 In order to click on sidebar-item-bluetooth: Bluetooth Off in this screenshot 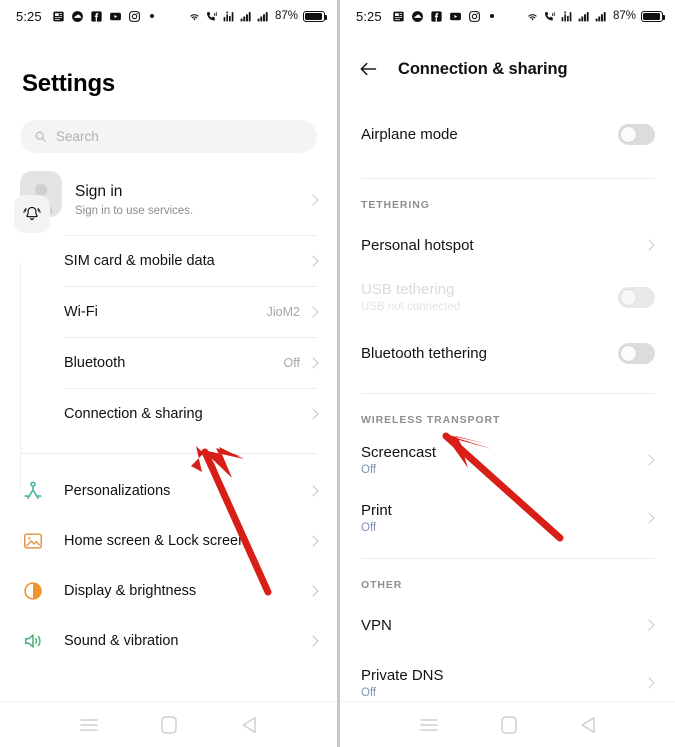, I will do `click(168, 363)`.